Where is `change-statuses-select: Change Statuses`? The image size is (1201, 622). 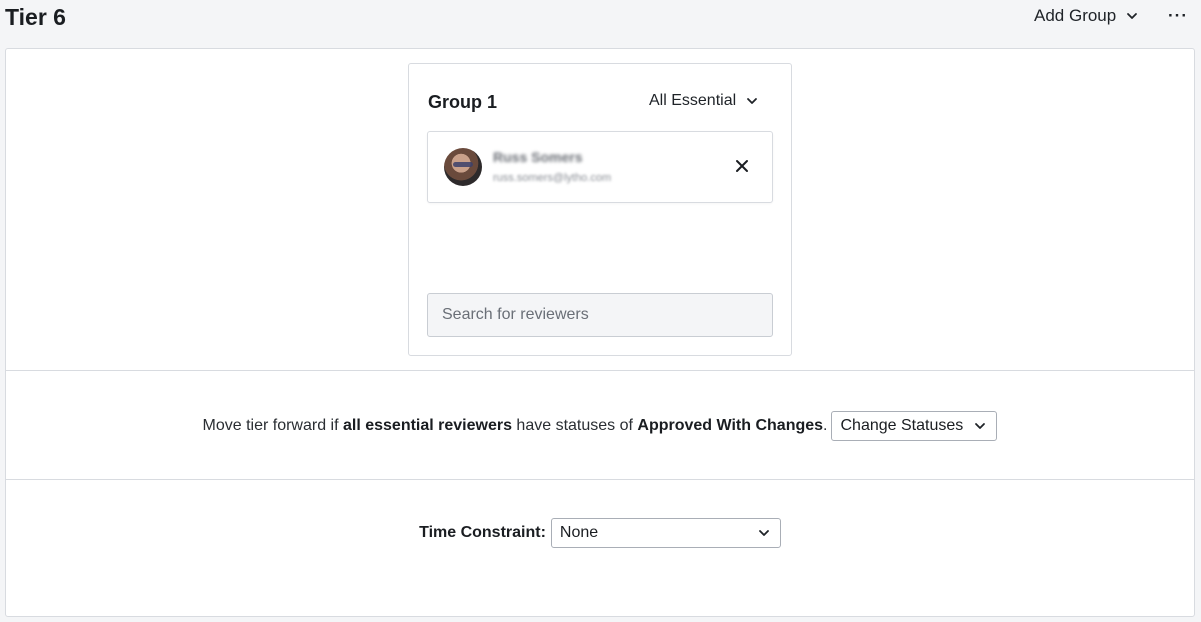 change-statuses-select: Change Statuses is located at coordinates (914, 426).